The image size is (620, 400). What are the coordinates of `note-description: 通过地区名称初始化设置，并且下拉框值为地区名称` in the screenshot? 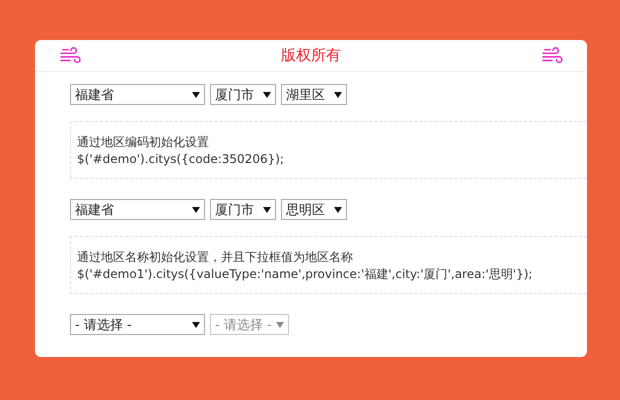 It's located at (215, 257).